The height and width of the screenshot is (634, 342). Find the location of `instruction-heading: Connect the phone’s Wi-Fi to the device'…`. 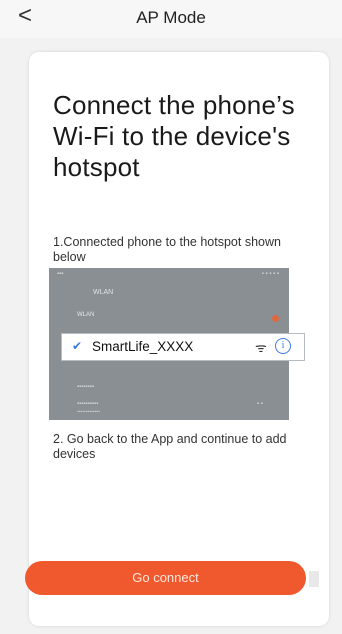

instruction-heading: Connect the phone’s Wi-Fi to the device'… is located at coordinates (174, 136).